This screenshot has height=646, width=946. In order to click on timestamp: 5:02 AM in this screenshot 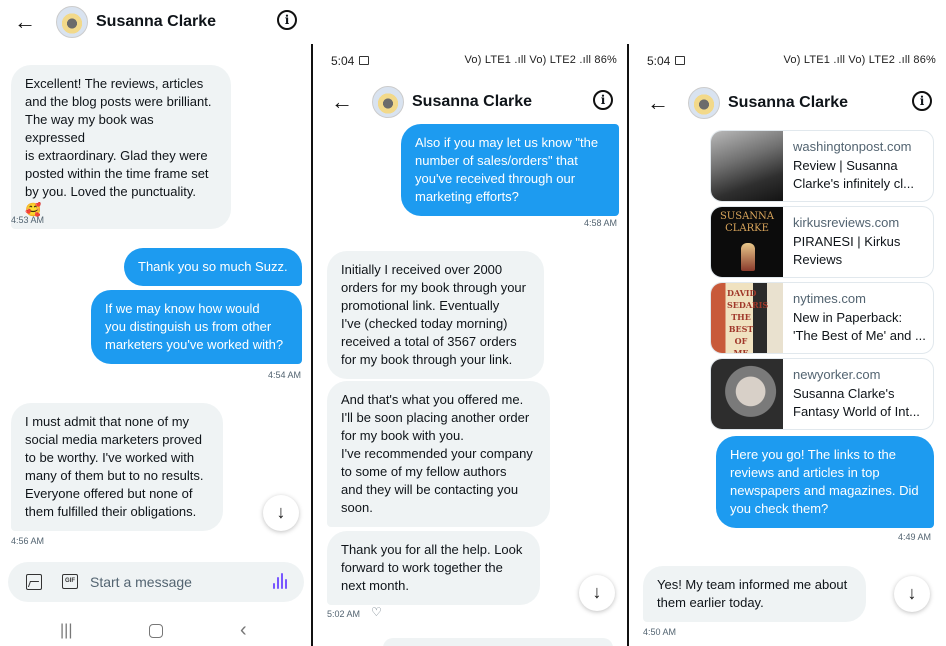, I will do `click(344, 614)`.